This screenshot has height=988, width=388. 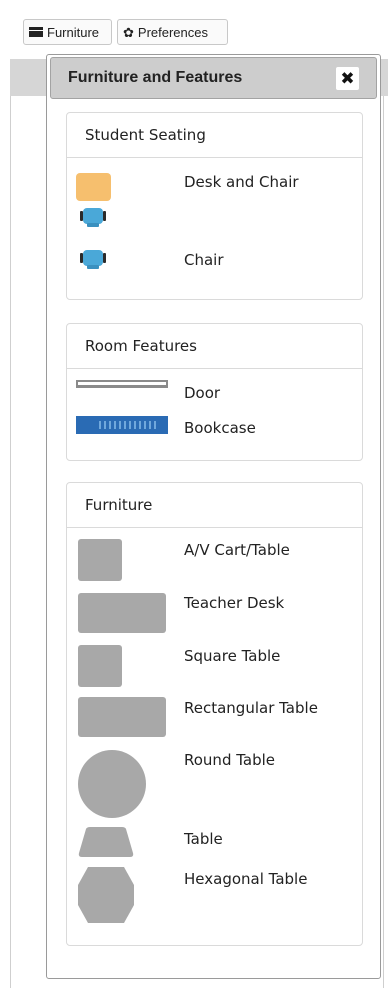 I want to click on furniture-button: Furniture, so click(x=67, y=32).